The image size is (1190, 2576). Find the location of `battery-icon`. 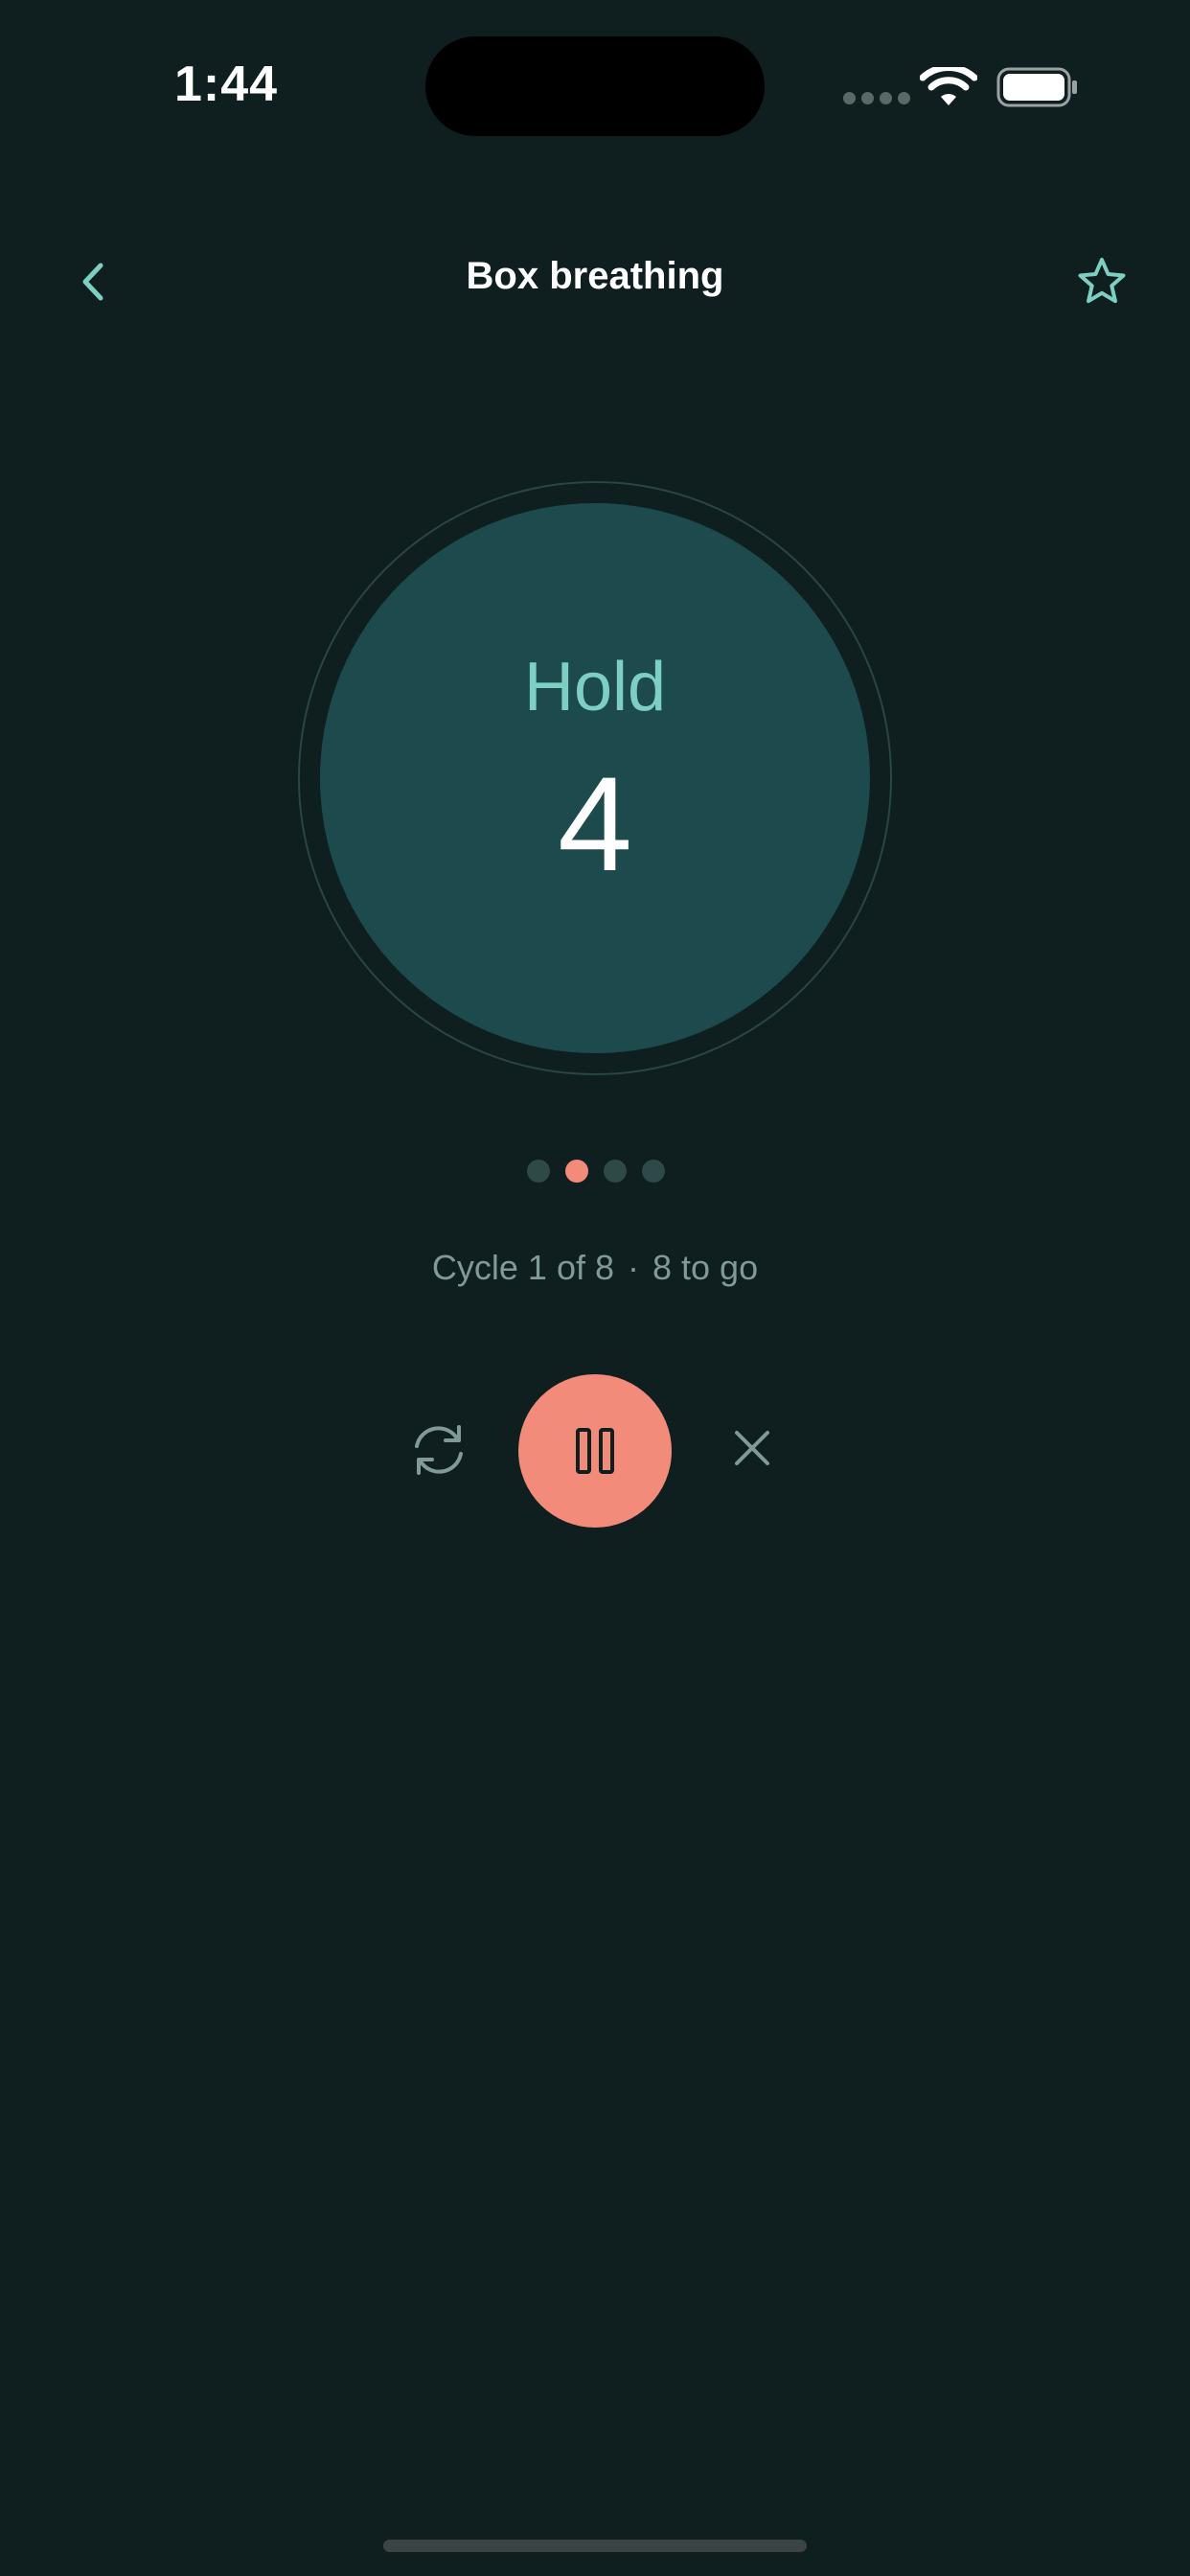

battery-icon is located at coordinates (1037, 87).